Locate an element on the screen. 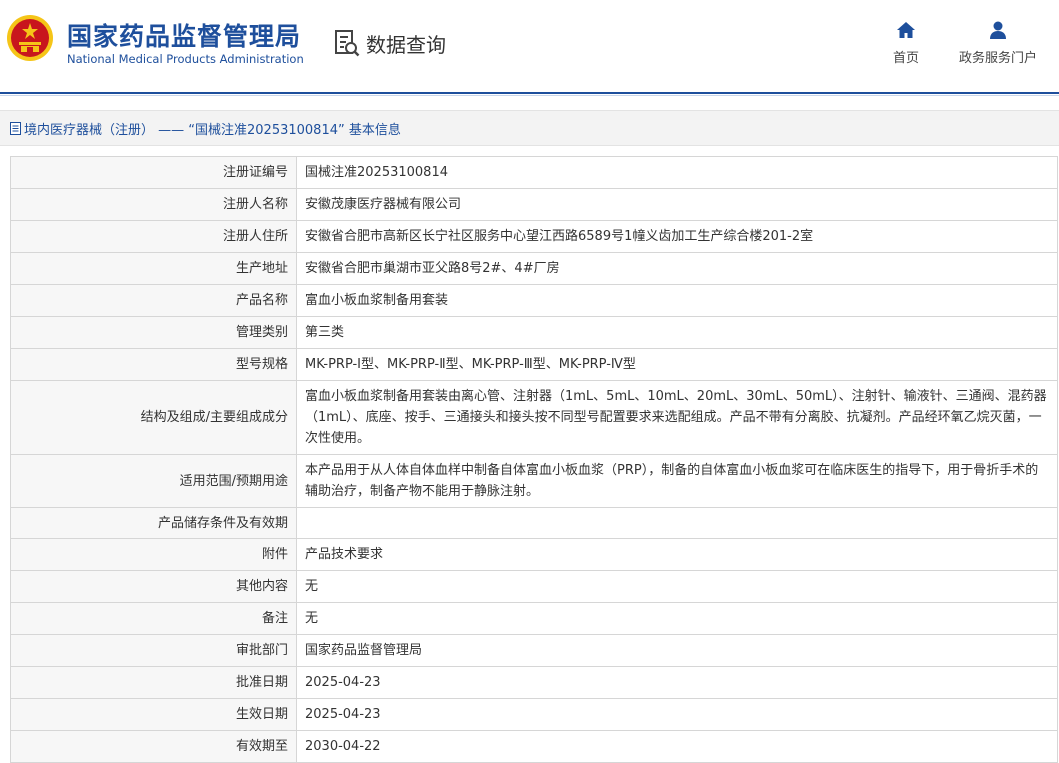 Image resolution: width=1059 pixels, height=763 pixels. field-label: 管理类别 is located at coordinates (153, 332).